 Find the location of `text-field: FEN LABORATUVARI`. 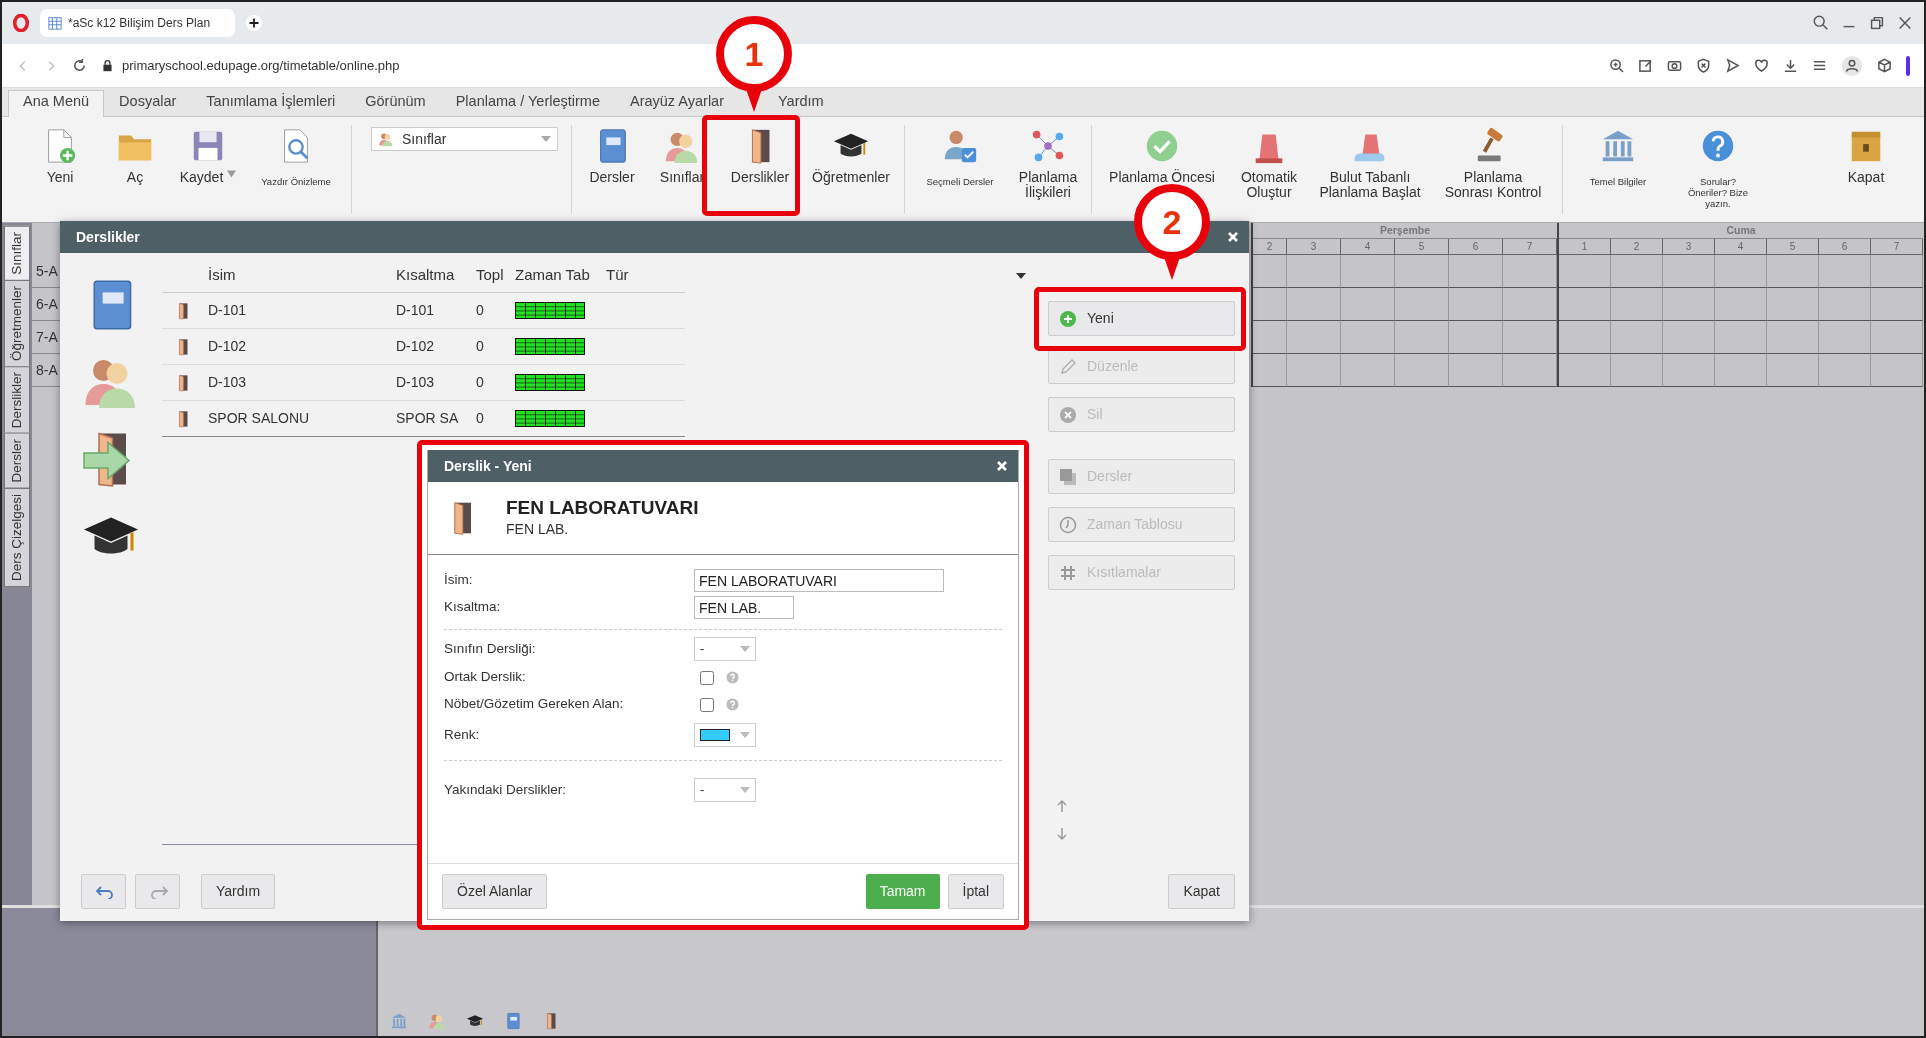

text-field: FEN LABORATUVARI is located at coordinates (819, 580).